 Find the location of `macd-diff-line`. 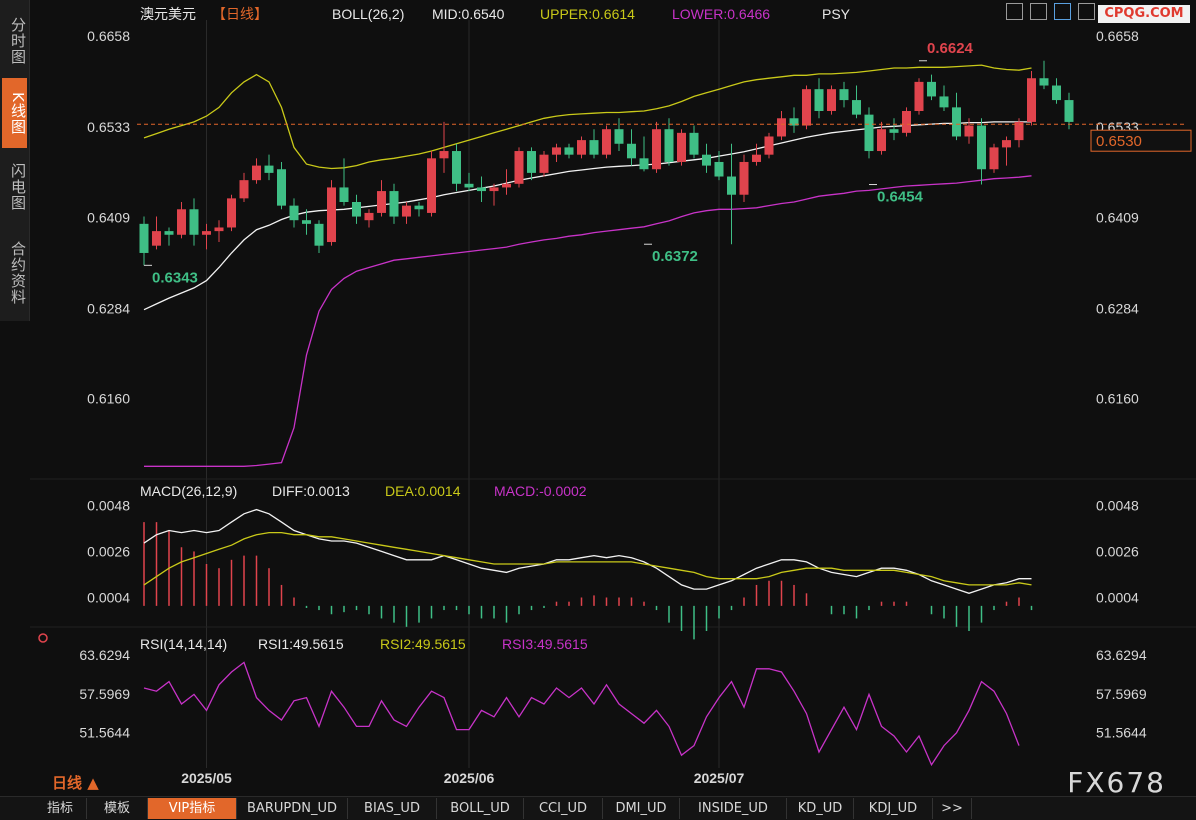

macd-diff-line is located at coordinates (587, 551).